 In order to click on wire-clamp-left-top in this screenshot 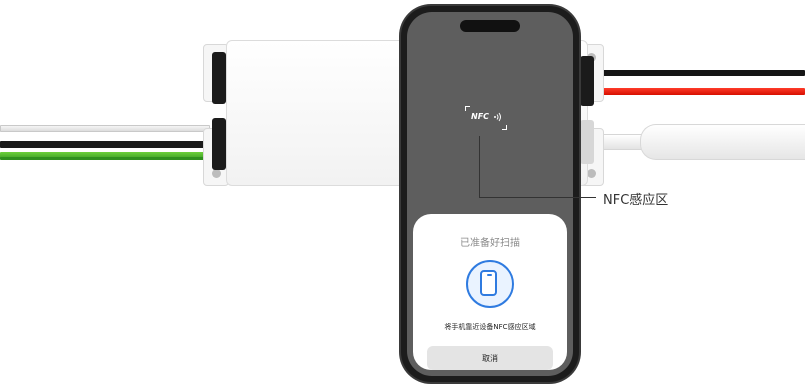, I will do `click(219, 78)`.